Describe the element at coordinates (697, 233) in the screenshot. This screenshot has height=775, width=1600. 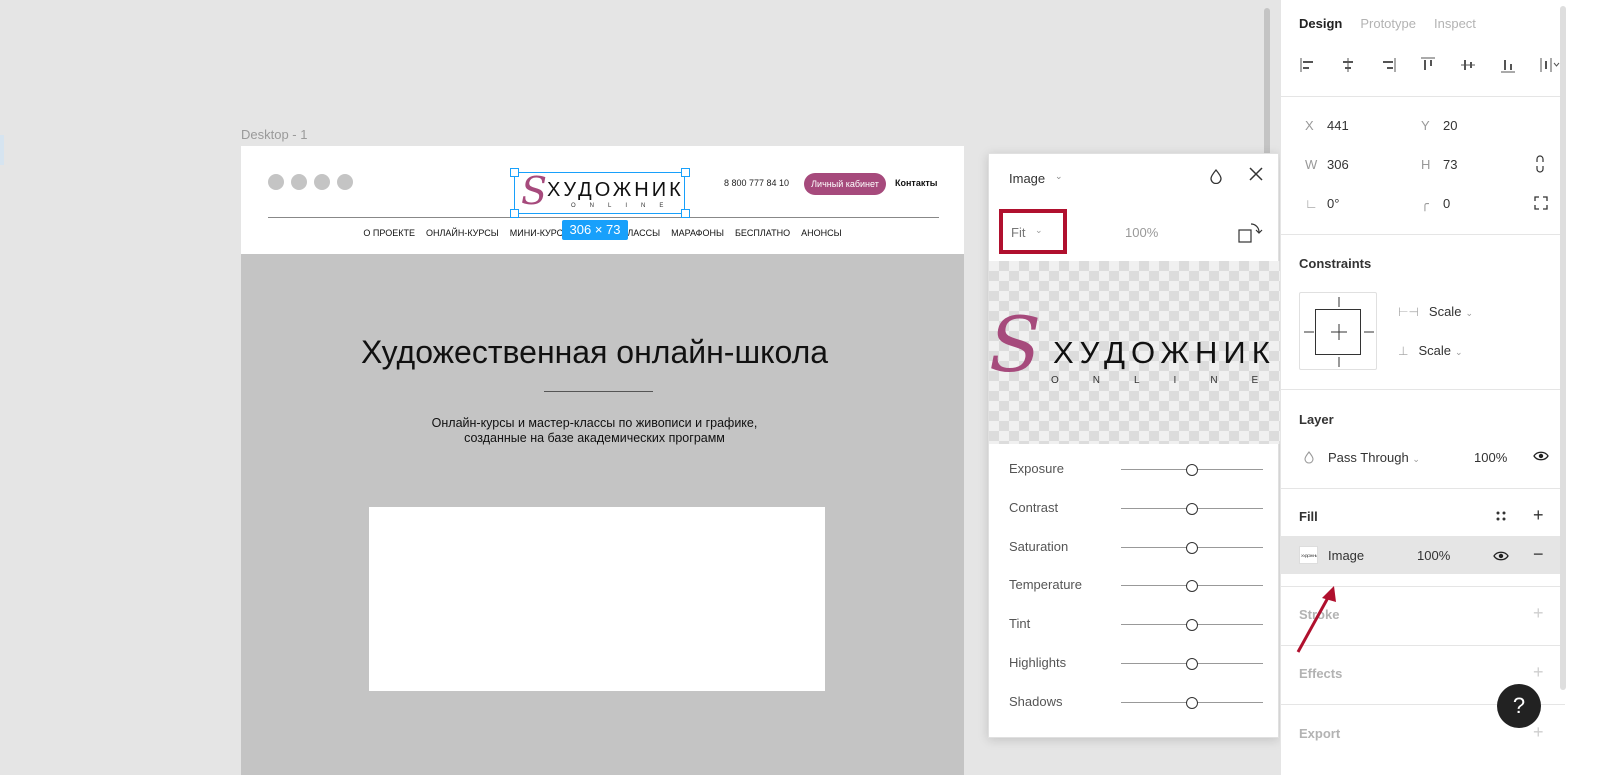
I see `site-nav-item: МАРАФОНЫ` at that location.